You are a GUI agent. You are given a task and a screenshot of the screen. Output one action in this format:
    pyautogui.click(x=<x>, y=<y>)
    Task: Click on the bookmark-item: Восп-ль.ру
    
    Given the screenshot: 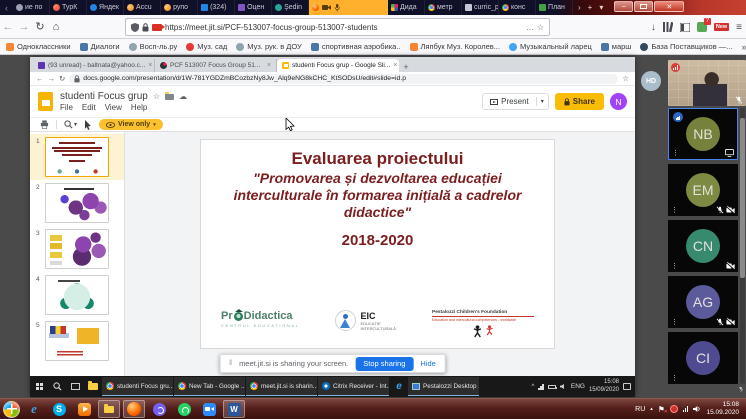 What is the action you would take?
    pyautogui.click(x=152, y=46)
    